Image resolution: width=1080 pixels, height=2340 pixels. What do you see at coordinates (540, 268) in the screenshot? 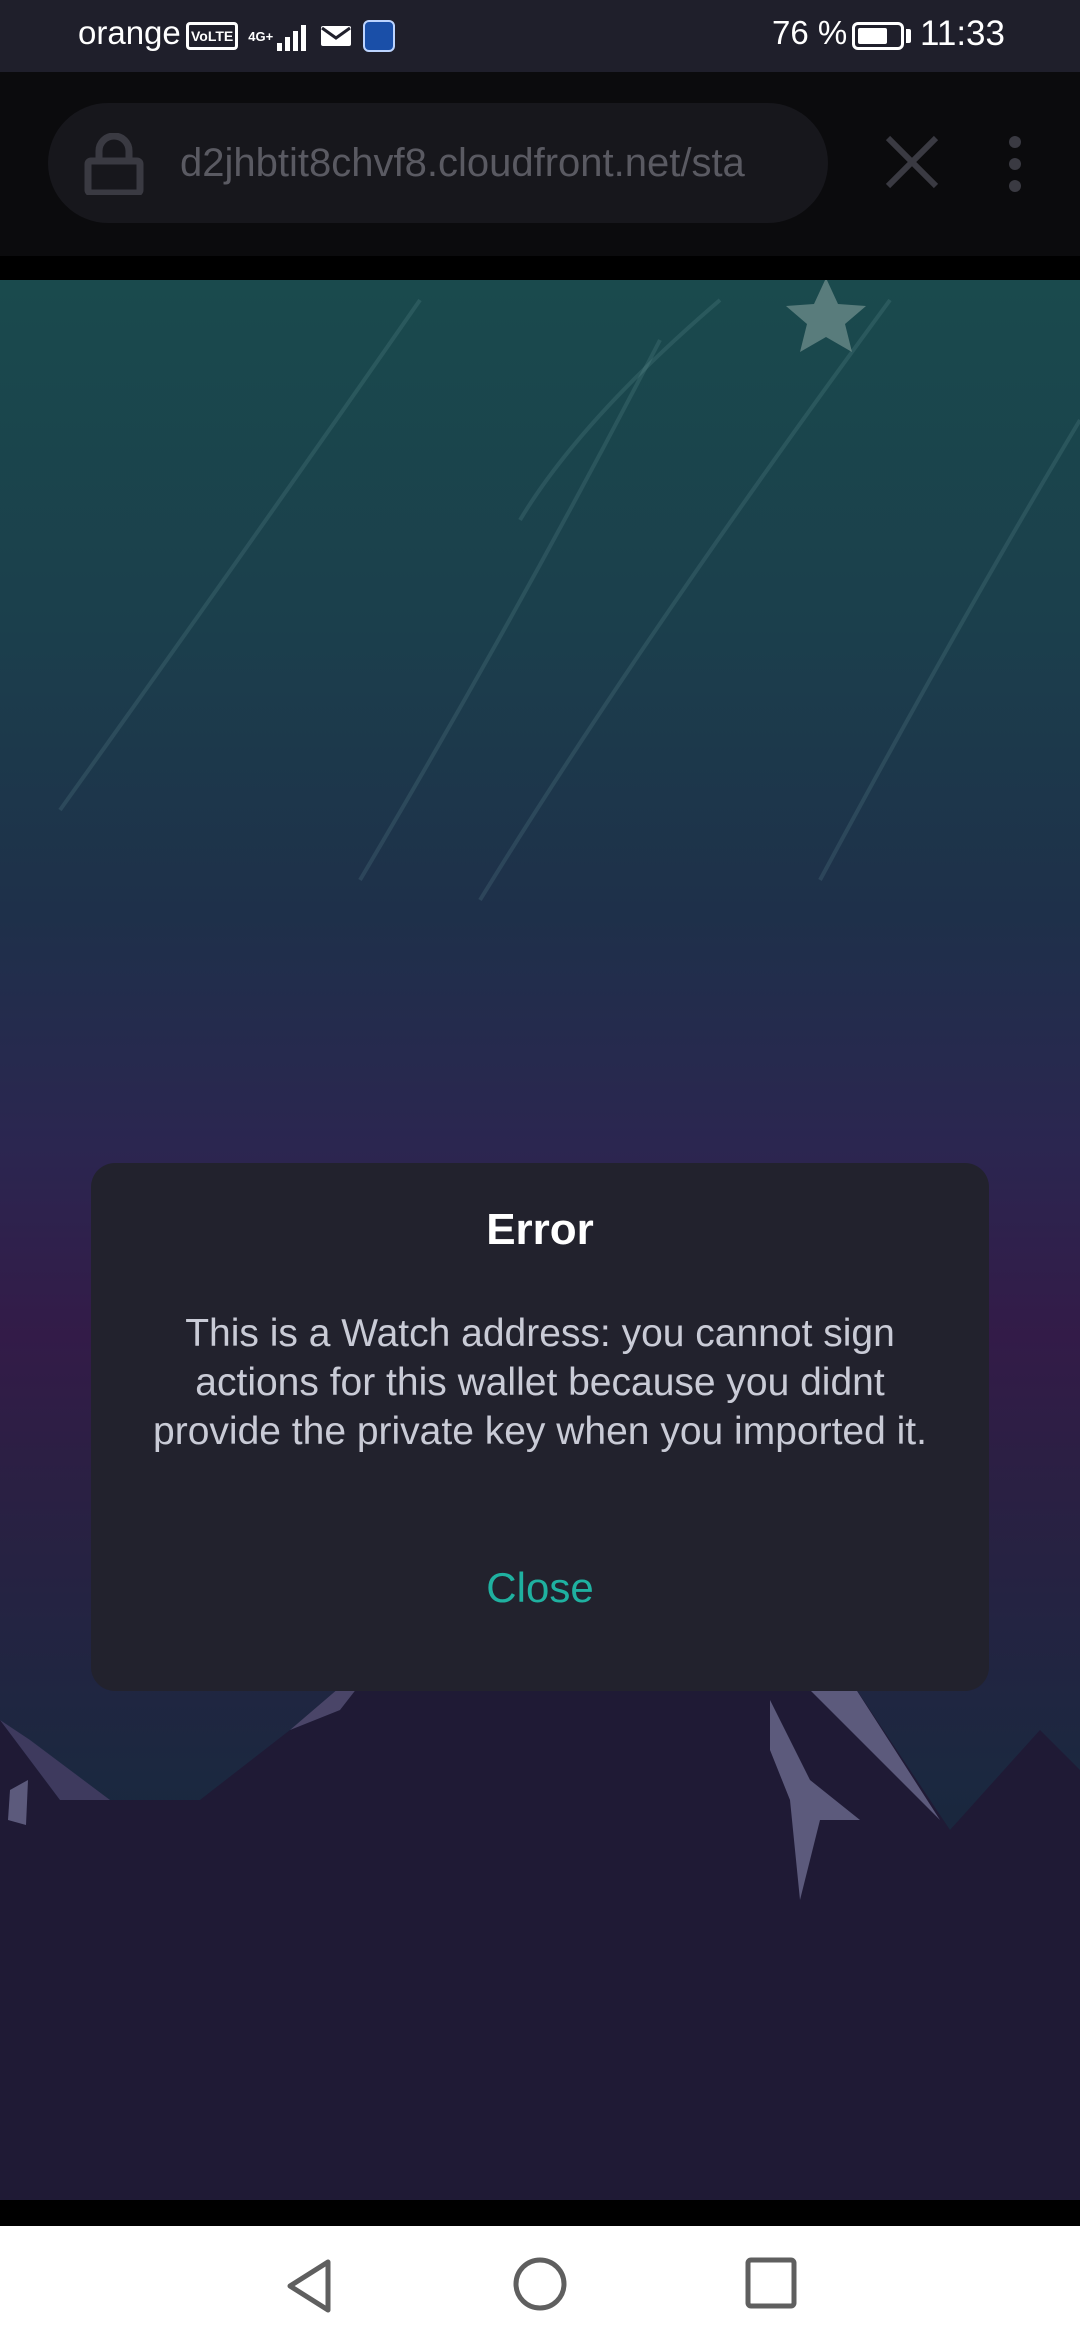
I see `toolbar-divider` at bounding box center [540, 268].